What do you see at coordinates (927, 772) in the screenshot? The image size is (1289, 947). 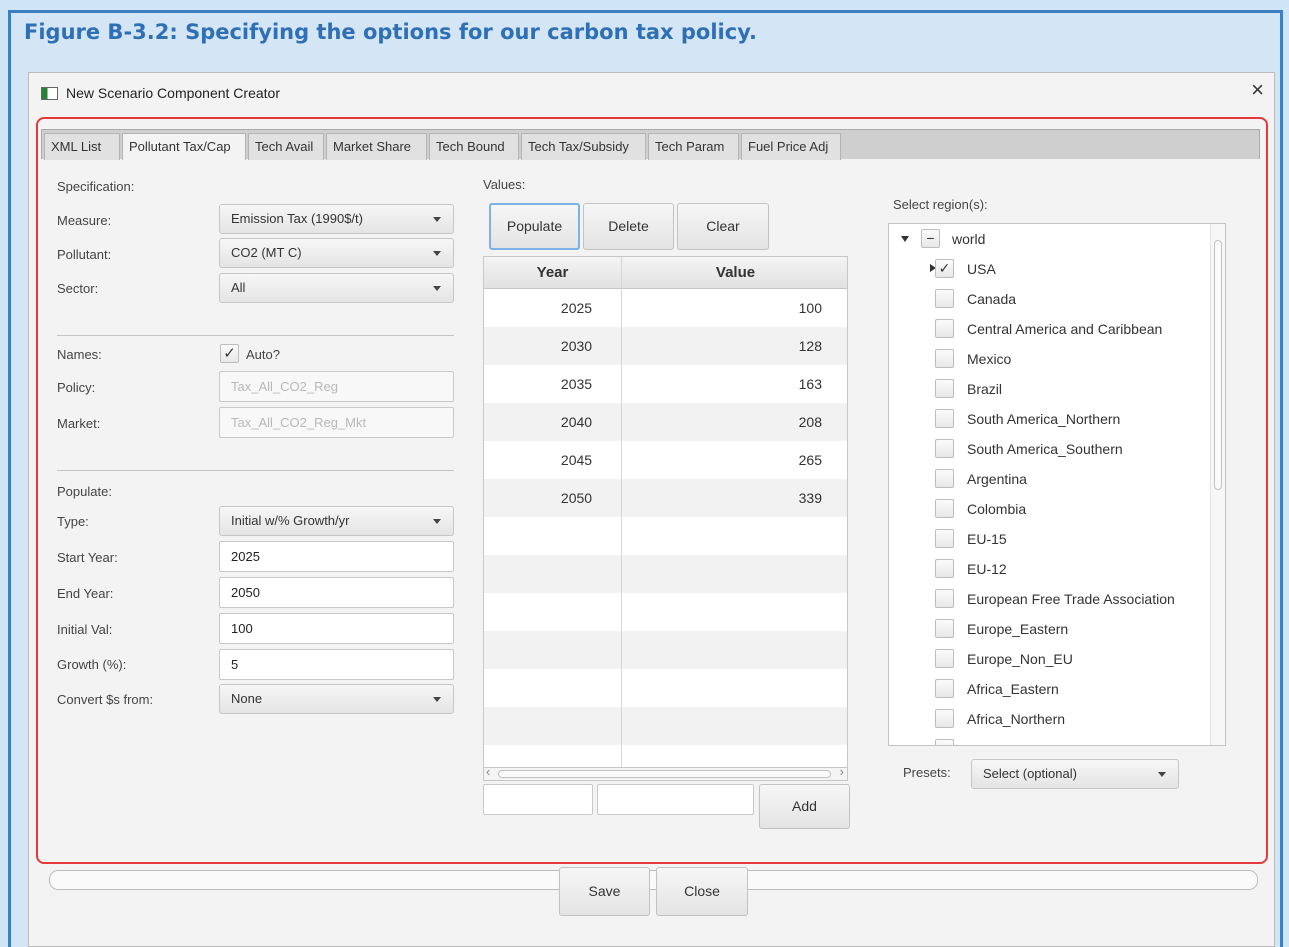 I see `presets-label: Presets:` at bounding box center [927, 772].